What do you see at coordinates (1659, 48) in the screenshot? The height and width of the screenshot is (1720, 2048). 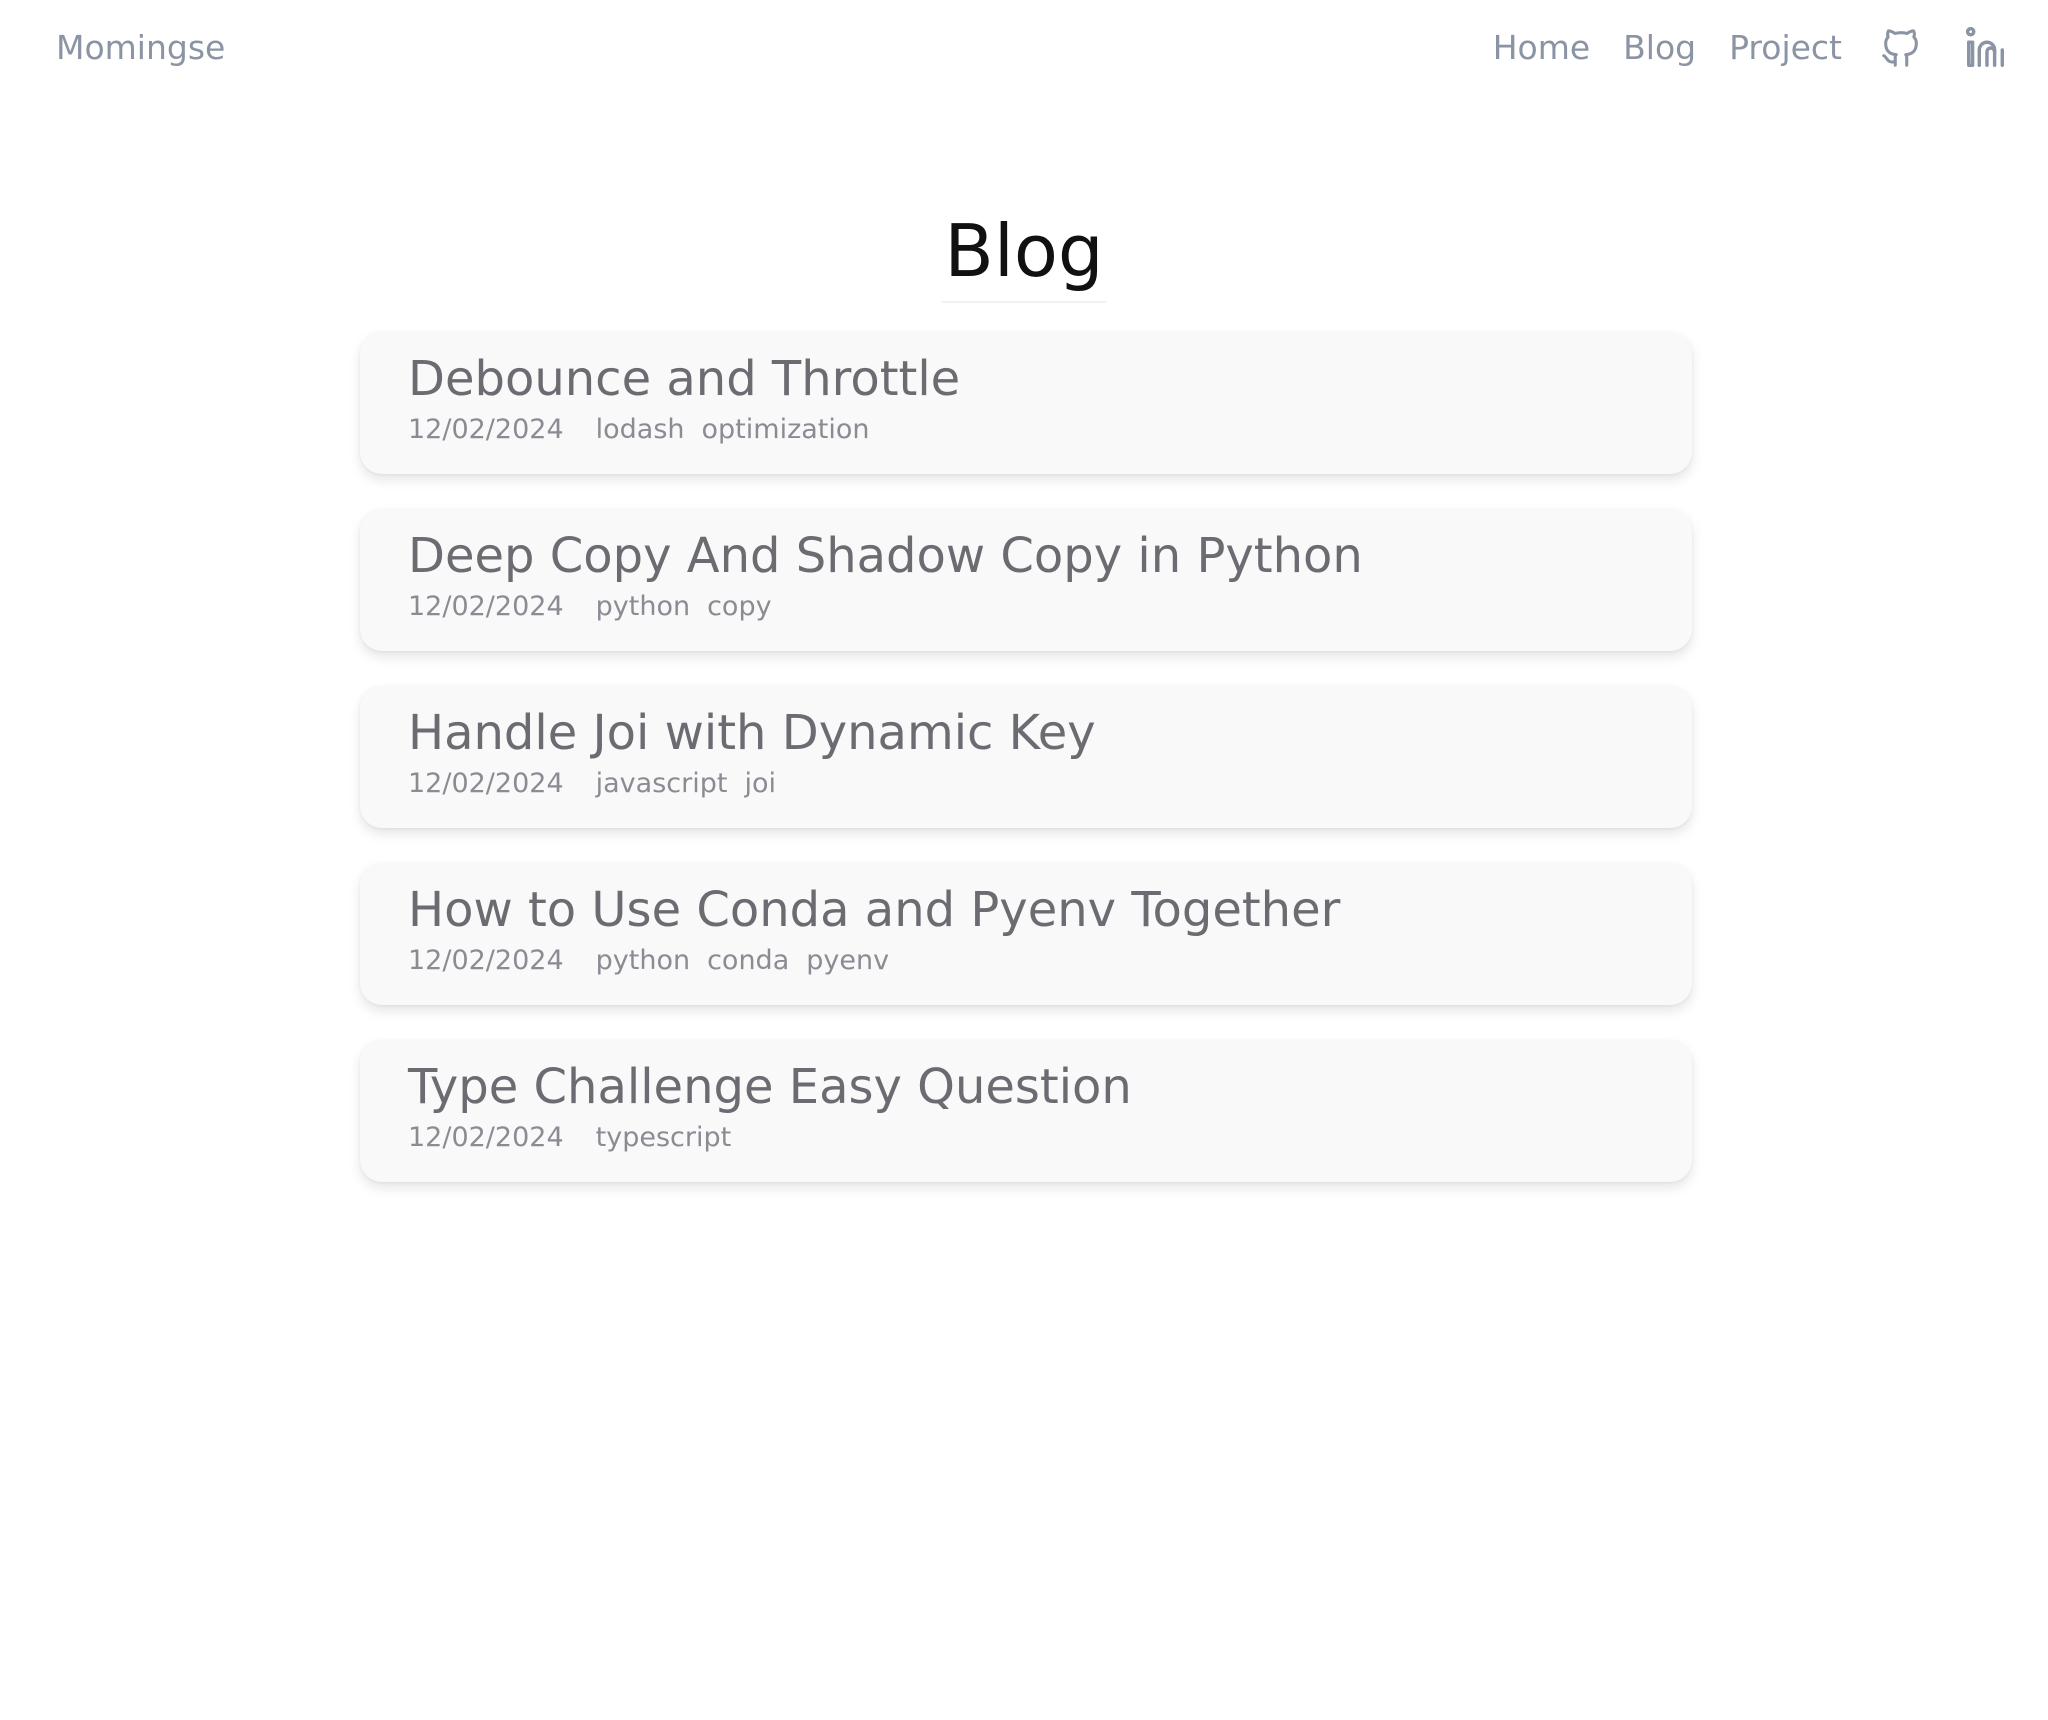 I see `nav-blog-link: Blog` at bounding box center [1659, 48].